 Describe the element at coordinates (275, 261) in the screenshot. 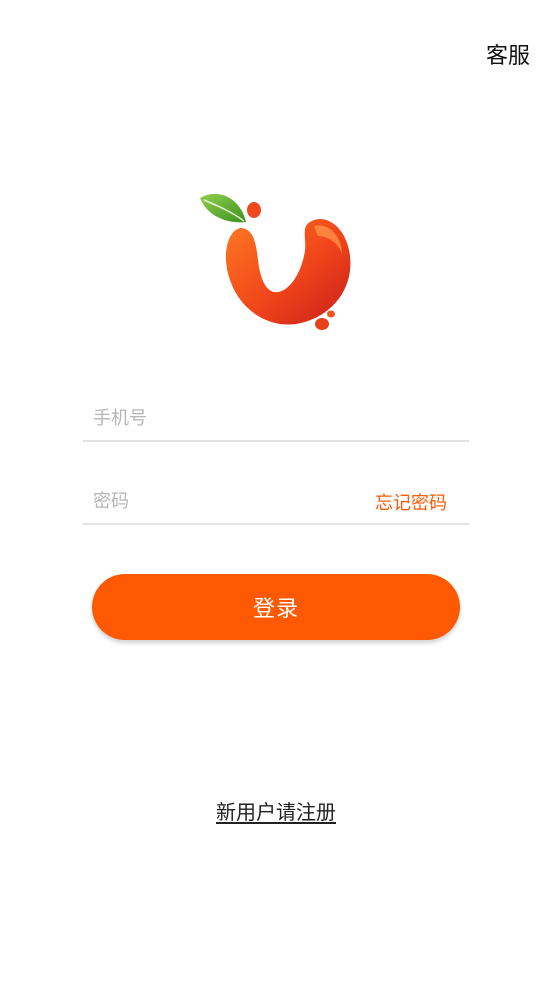

I see `app-logo-icon` at that location.